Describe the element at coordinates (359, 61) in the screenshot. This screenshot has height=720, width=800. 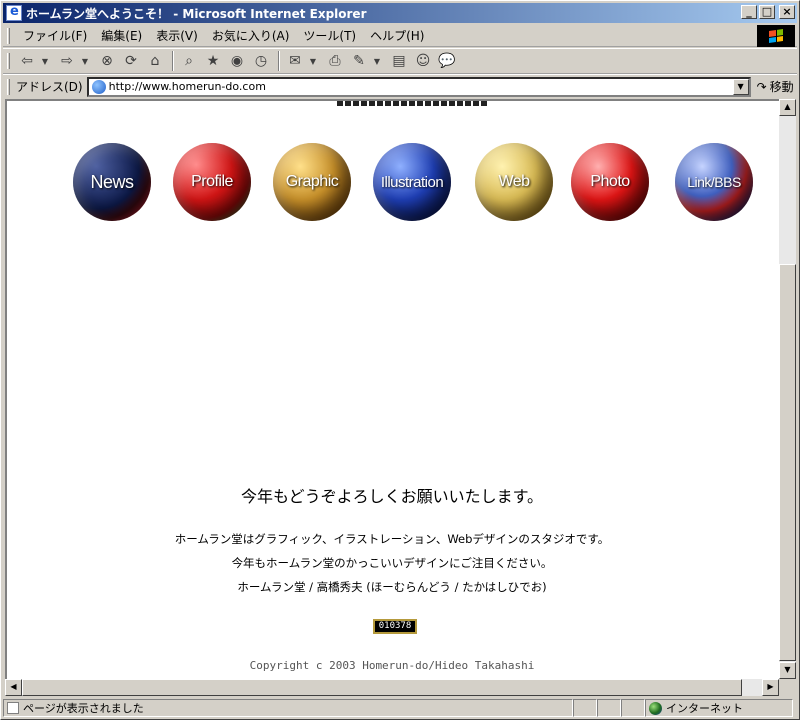
I see `edit-icon: ✎` at that location.